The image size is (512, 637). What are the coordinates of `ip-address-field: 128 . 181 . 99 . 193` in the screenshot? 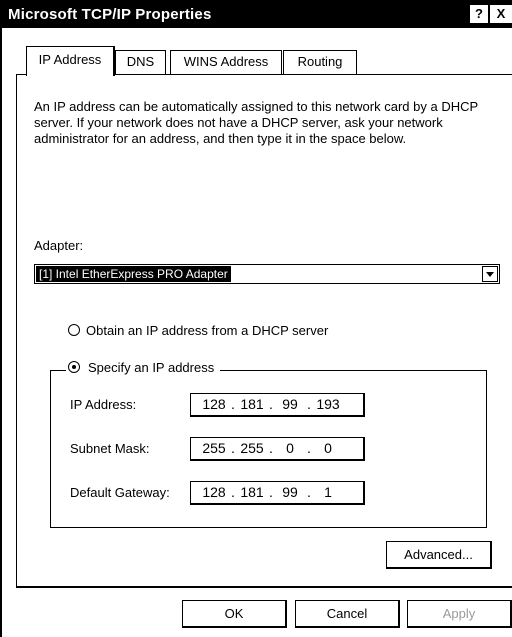 It's located at (277, 405).